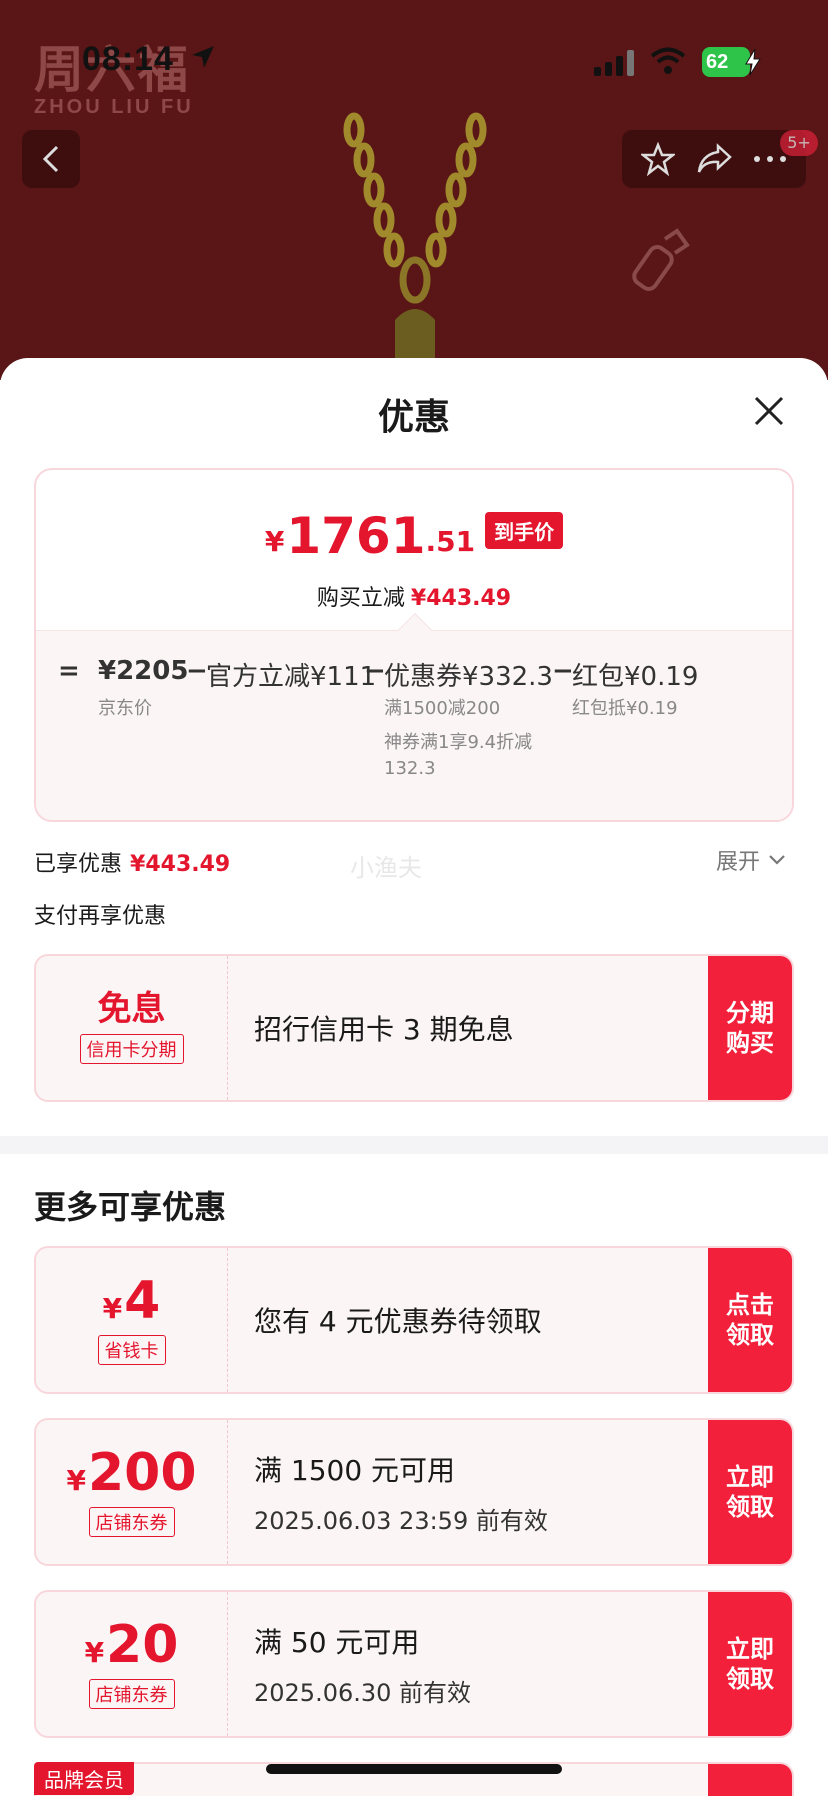  I want to click on share-icon, so click(714, 158).